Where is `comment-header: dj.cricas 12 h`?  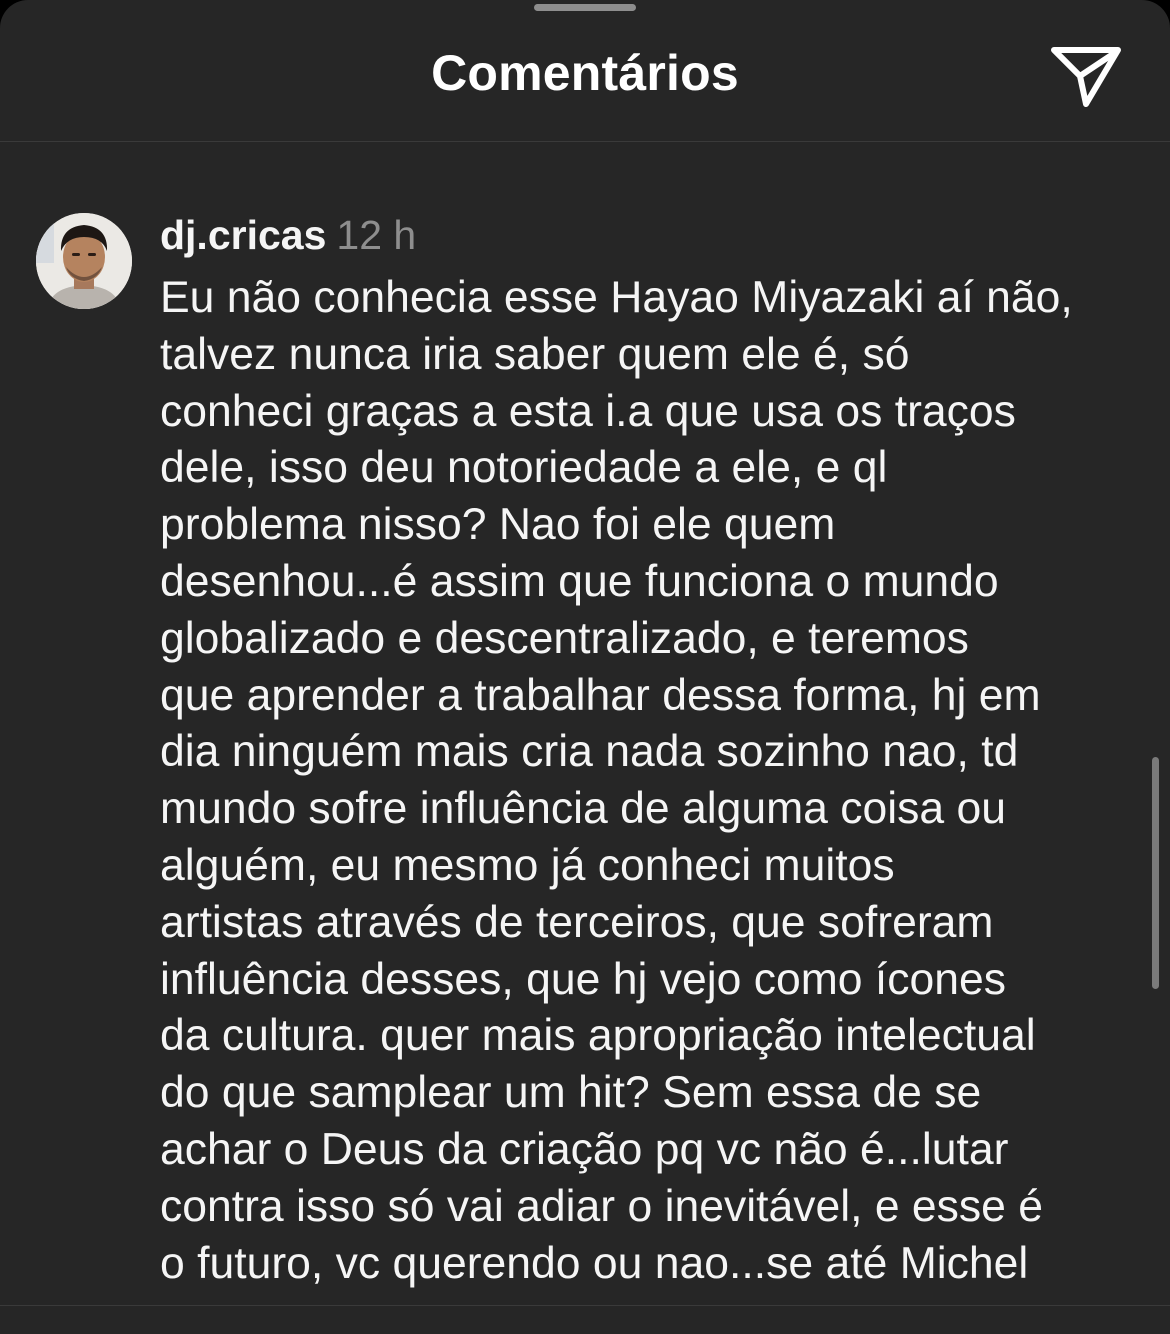 comment-header: dj.cricas 12 h is located at coordinates (288, 235).